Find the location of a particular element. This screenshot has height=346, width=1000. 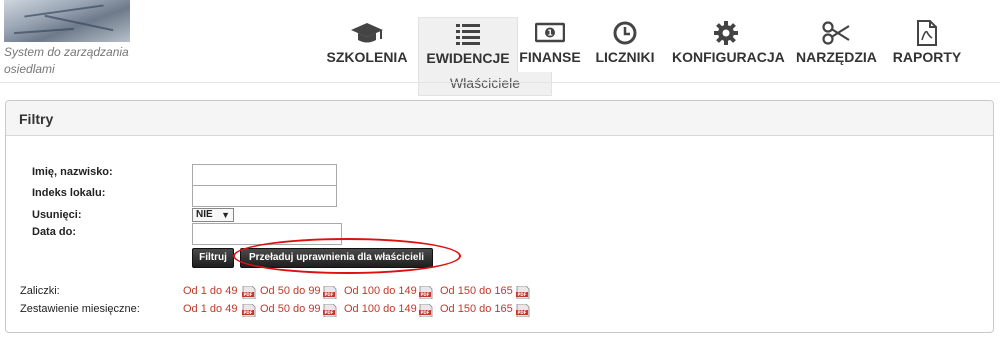

nav-item-label: RAPORTY is located at coordinates (927, 57).